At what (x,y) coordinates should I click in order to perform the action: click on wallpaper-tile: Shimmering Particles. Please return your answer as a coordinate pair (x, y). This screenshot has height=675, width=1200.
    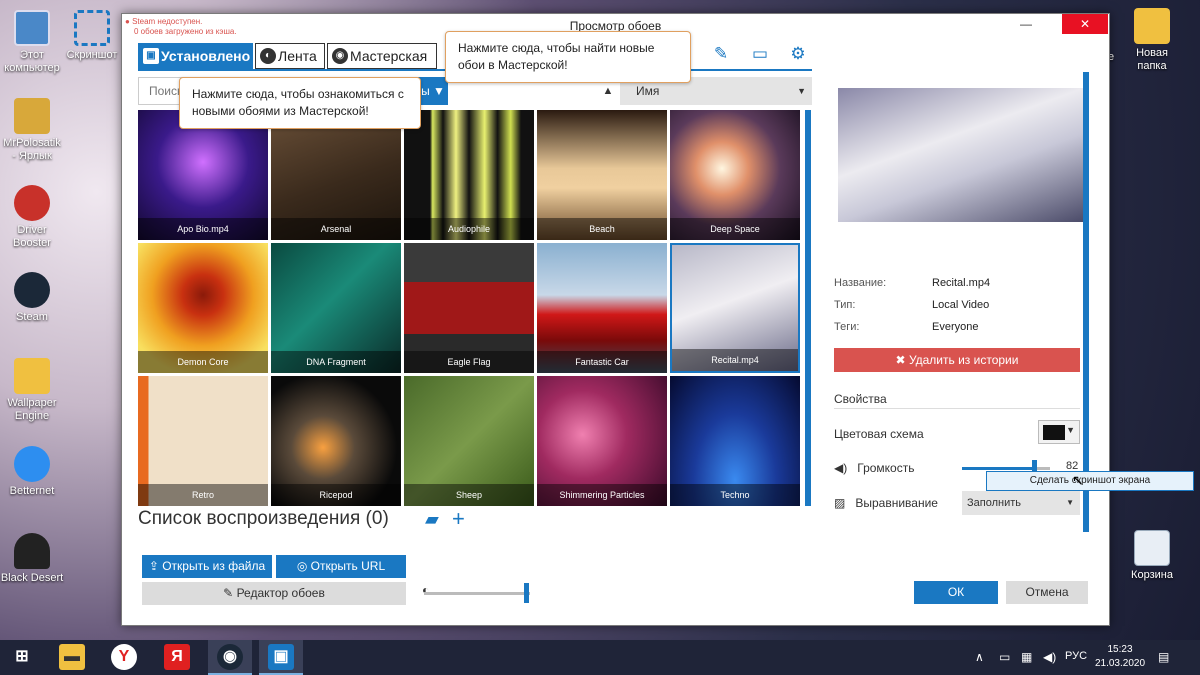
    Looking at the image, I should click on (602, 441).